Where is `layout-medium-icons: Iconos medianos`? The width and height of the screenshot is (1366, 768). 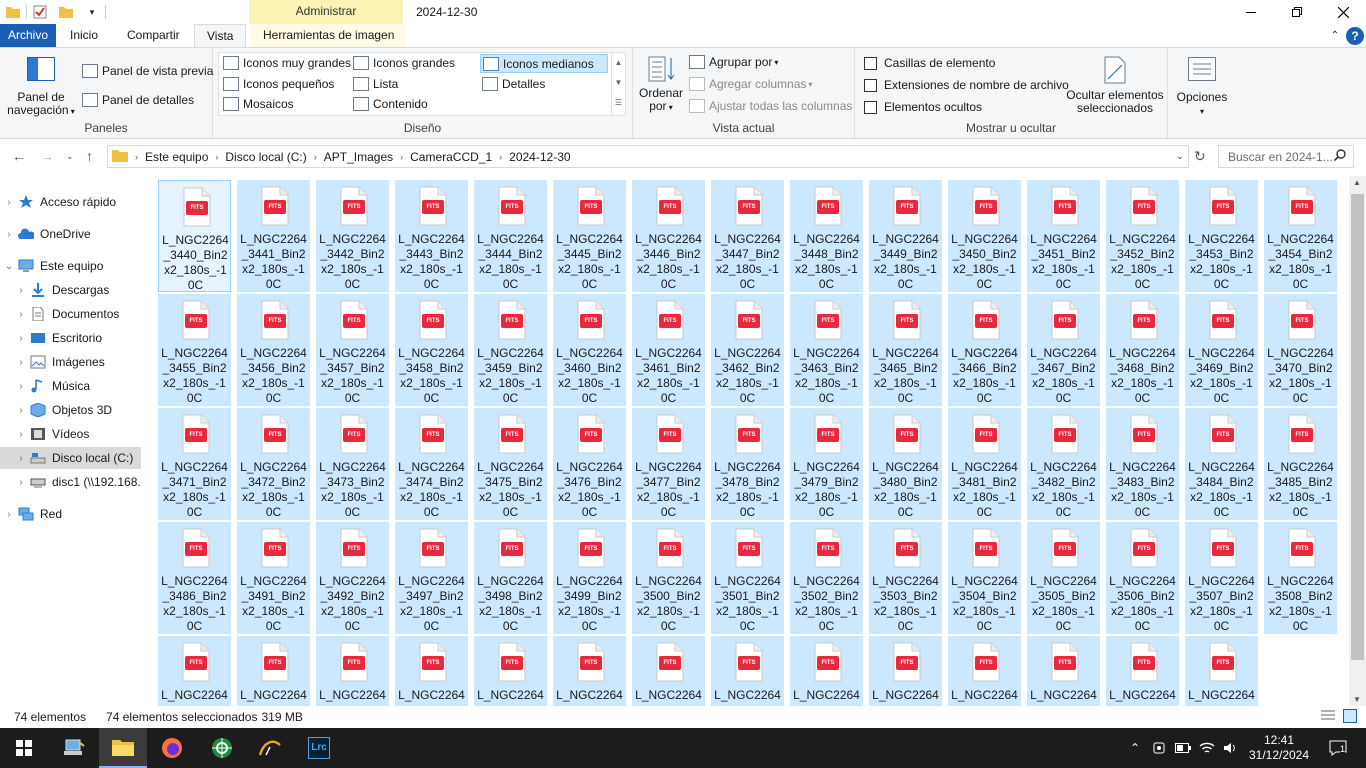 layout-medium-icons: Iconos medianos is located at coordinates (544, 63).